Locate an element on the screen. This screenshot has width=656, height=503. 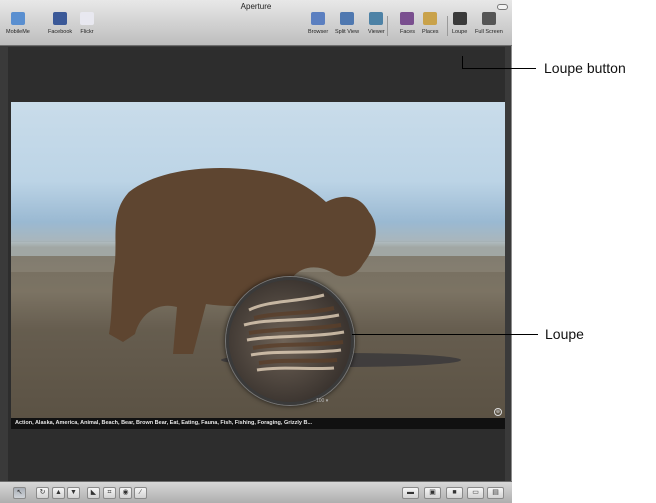
toolbar-button-mobileme: MobileMe is located at coordinates (18, 23).